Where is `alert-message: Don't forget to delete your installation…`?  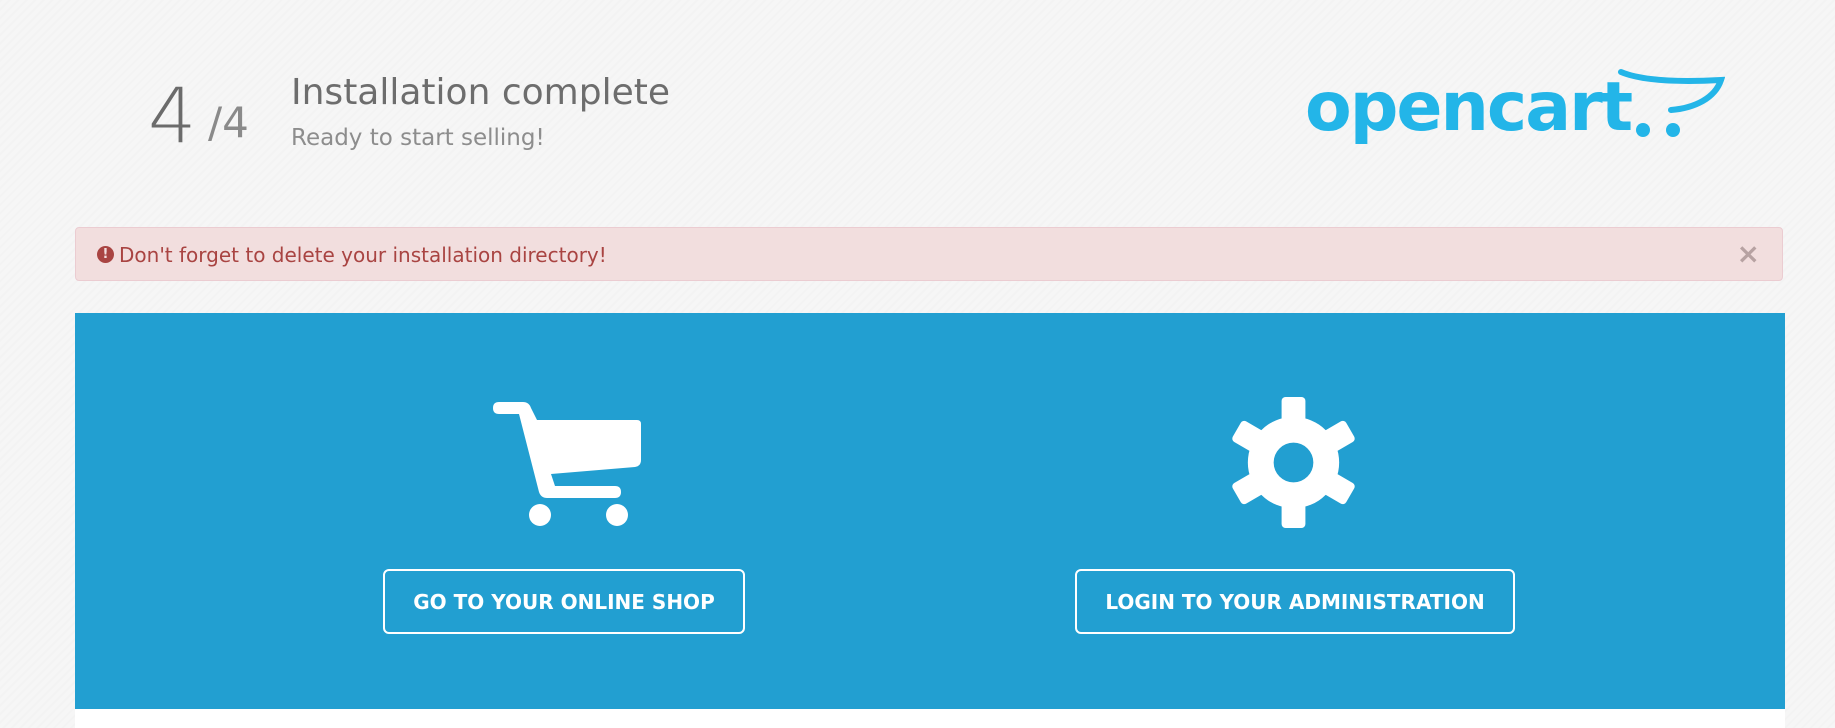 alert-message: Don't forget to delete your installation… is located at coordinates (363, 255).